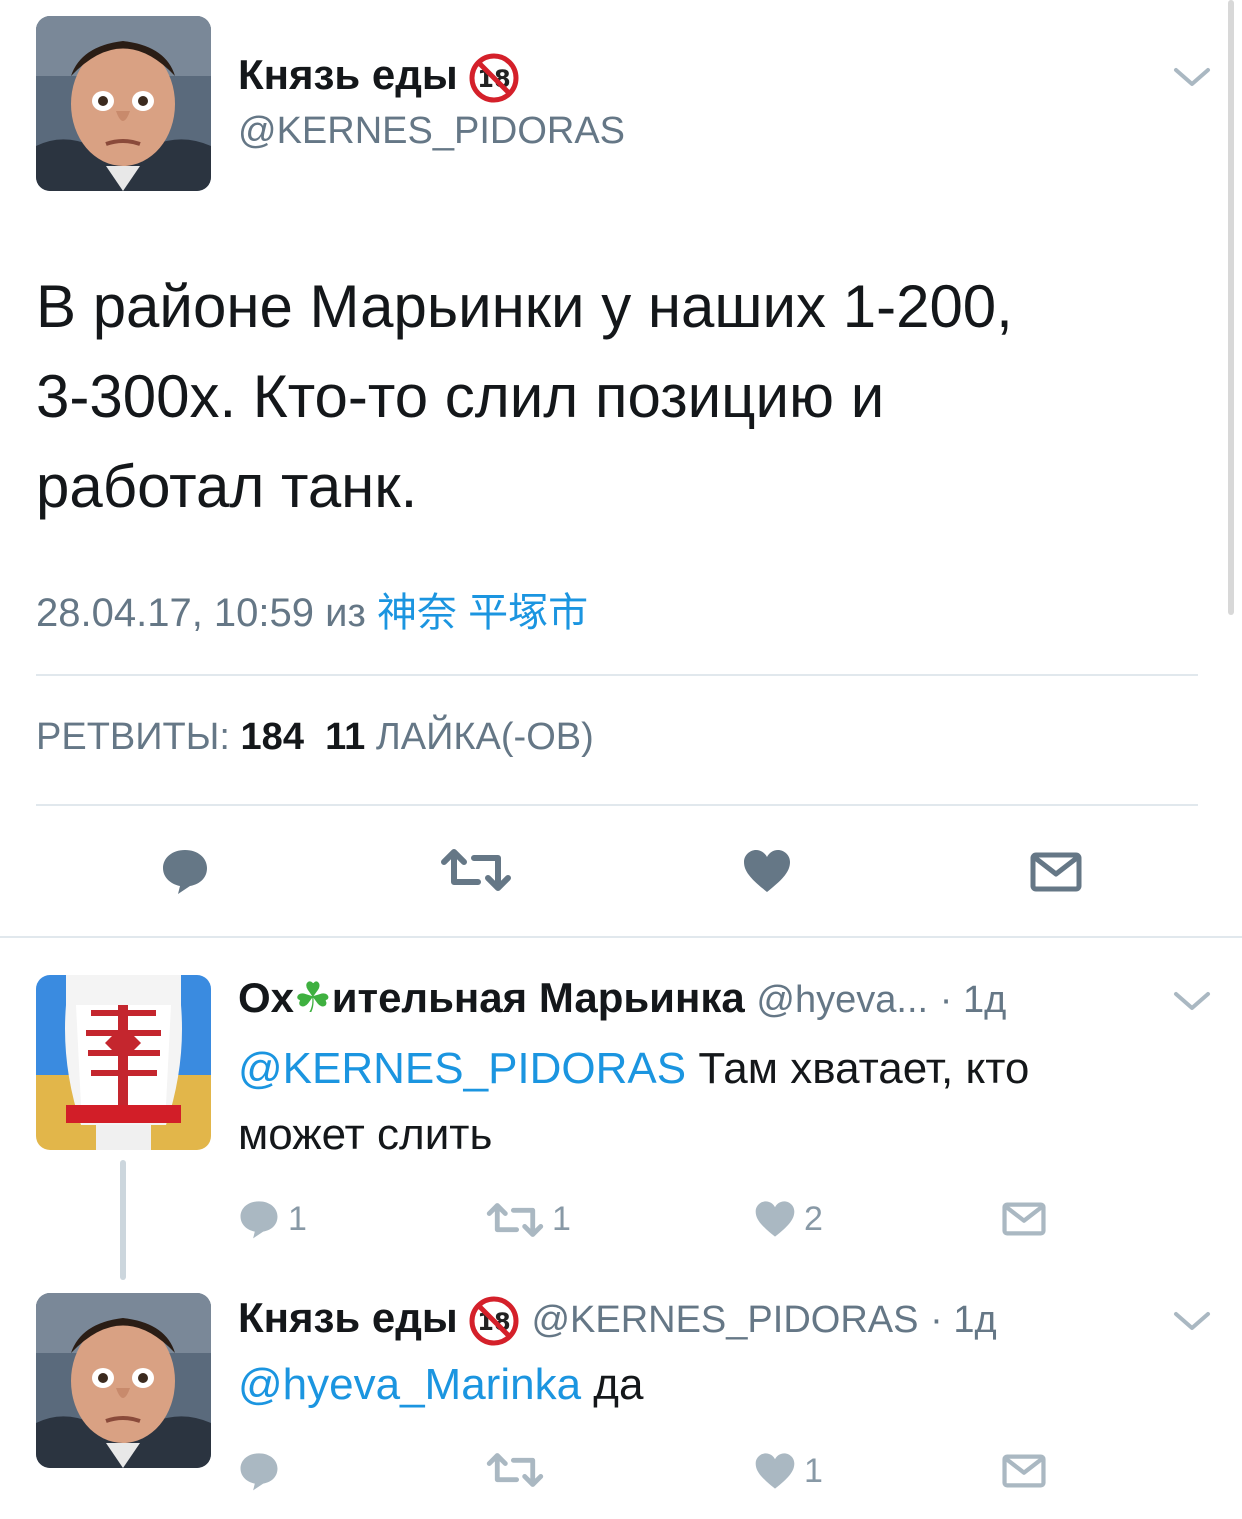  I want to click on reply-count: 1, so click(297, 1218).